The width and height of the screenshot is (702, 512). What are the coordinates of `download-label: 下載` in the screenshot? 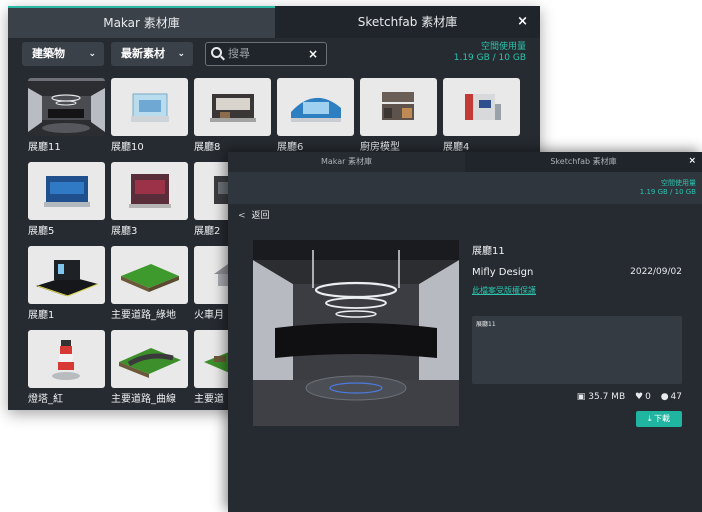 It's located at (662, 418).